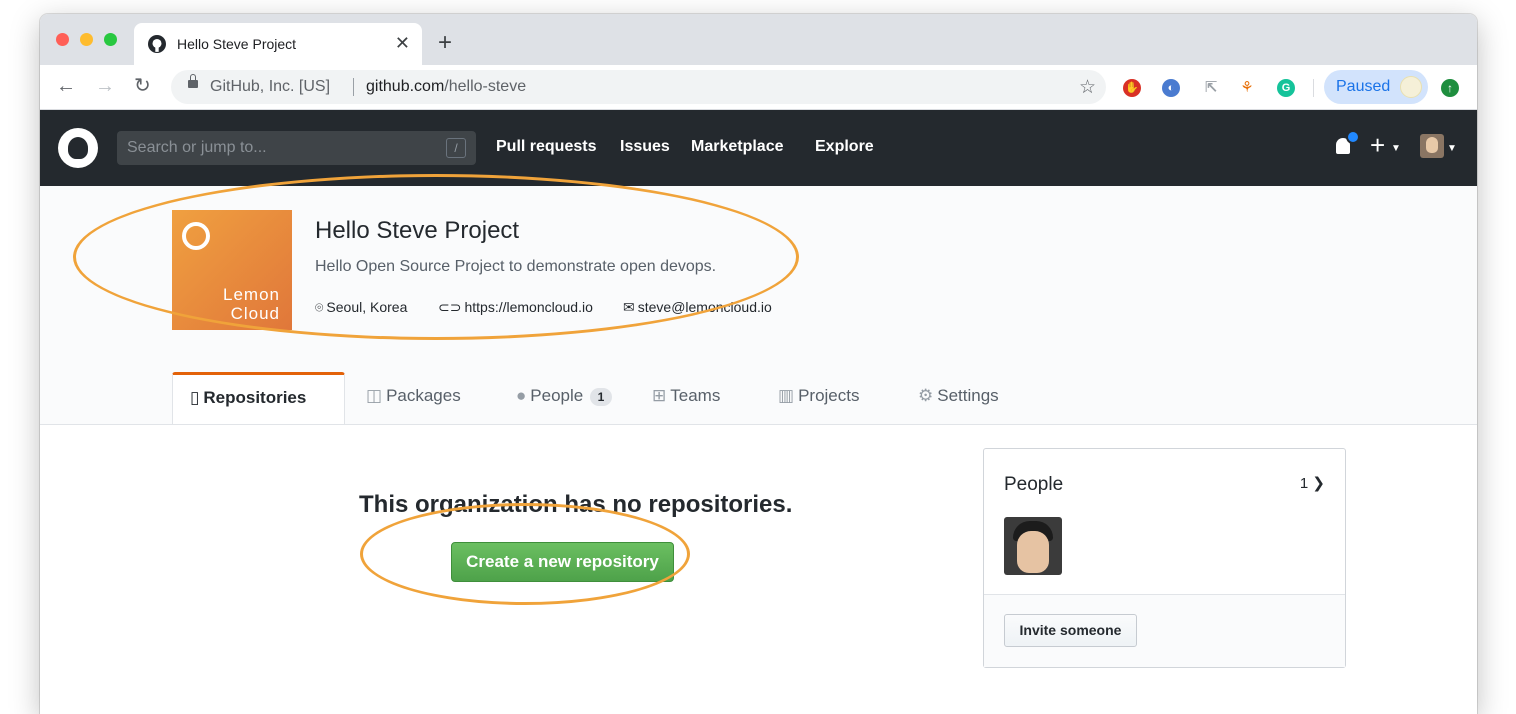 The height and width of the screenshot is (714, 1516). I want to click on lemon-logo-icon, so click(196, 236).